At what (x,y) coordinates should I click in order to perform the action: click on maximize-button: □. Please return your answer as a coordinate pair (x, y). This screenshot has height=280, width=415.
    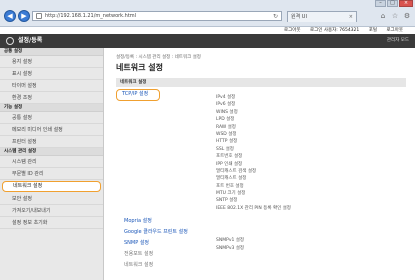
    Looking at the image, I should click on (392, 3).